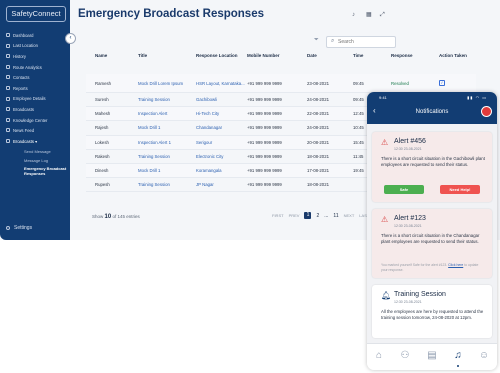 Image resolution: width=500 pixels, height=373 pixels. I want to click on cell-location-link: Koramangala, so click(221, 170).